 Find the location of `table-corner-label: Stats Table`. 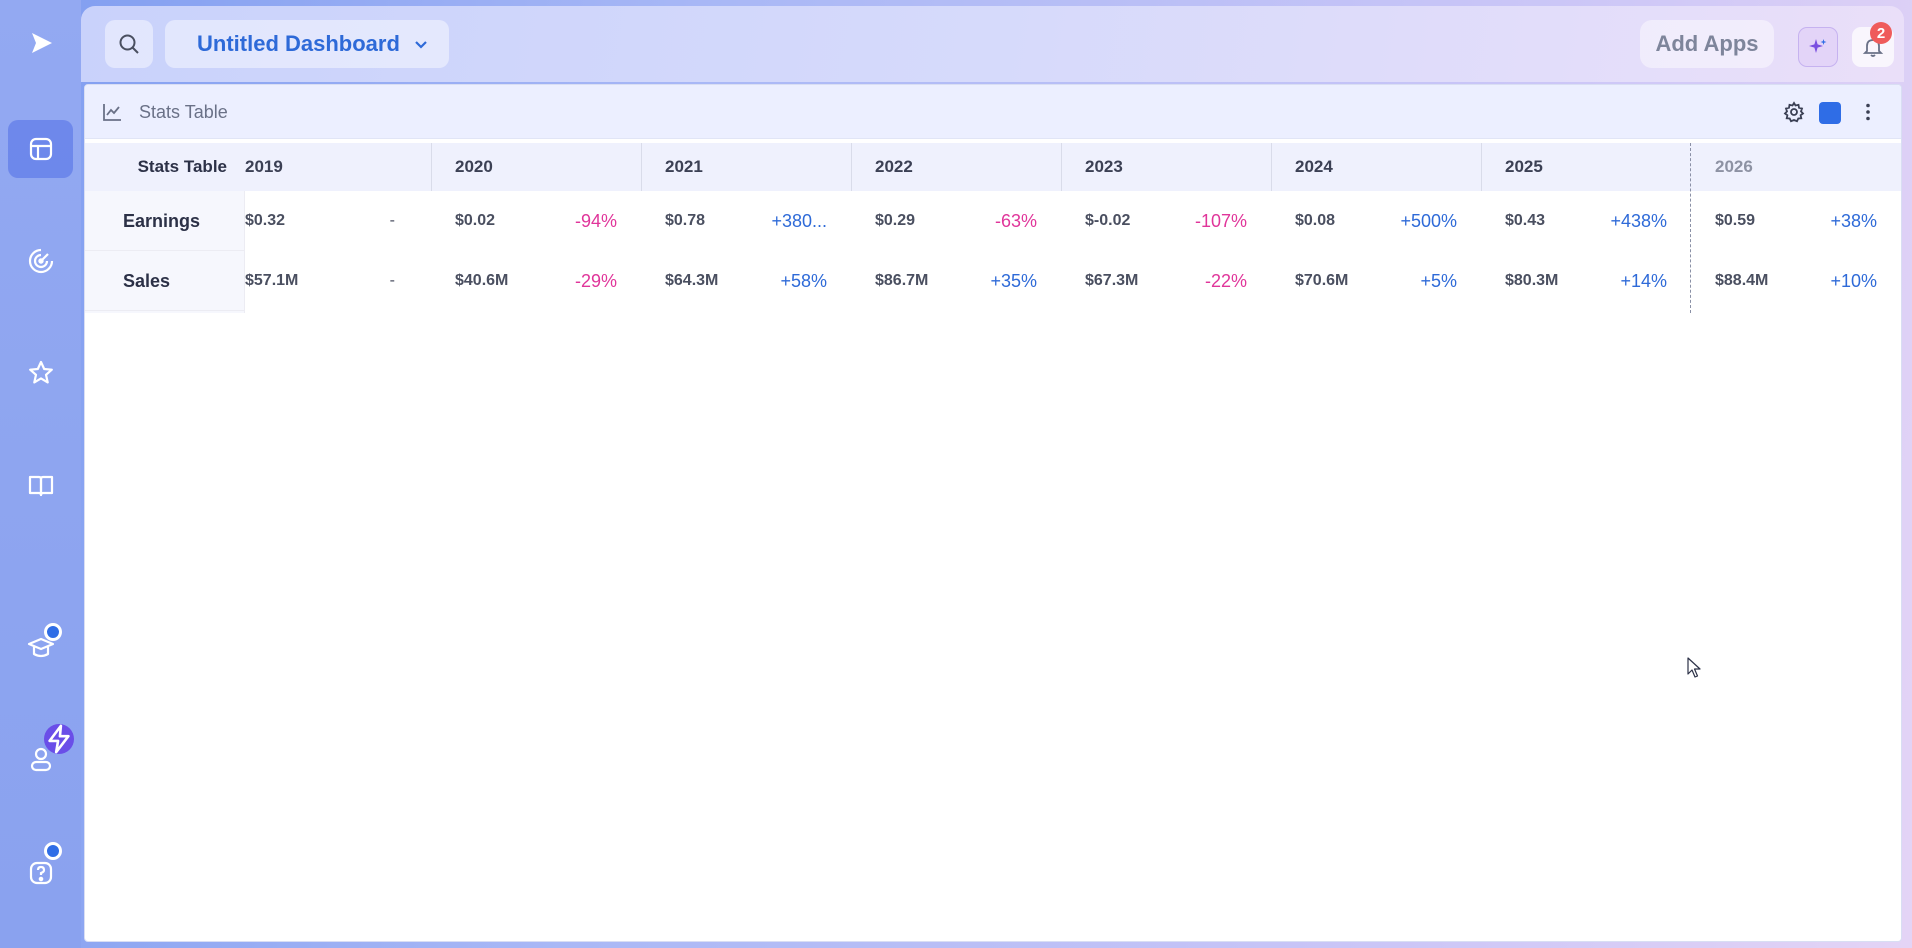

table-corner-label: Stats Table is located at coordinates (165, 167).